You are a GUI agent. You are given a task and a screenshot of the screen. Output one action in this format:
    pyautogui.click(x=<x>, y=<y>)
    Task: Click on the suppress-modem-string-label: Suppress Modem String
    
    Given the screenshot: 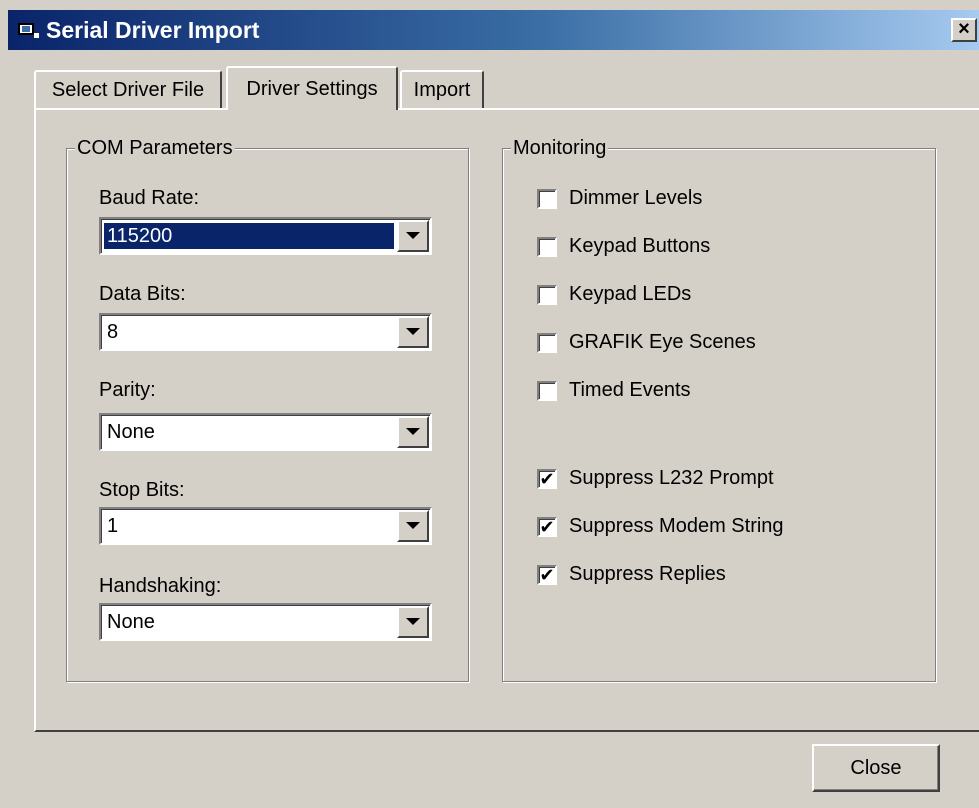 What is the action you would take?
    pyautogui.click(x=676, y=526)
    